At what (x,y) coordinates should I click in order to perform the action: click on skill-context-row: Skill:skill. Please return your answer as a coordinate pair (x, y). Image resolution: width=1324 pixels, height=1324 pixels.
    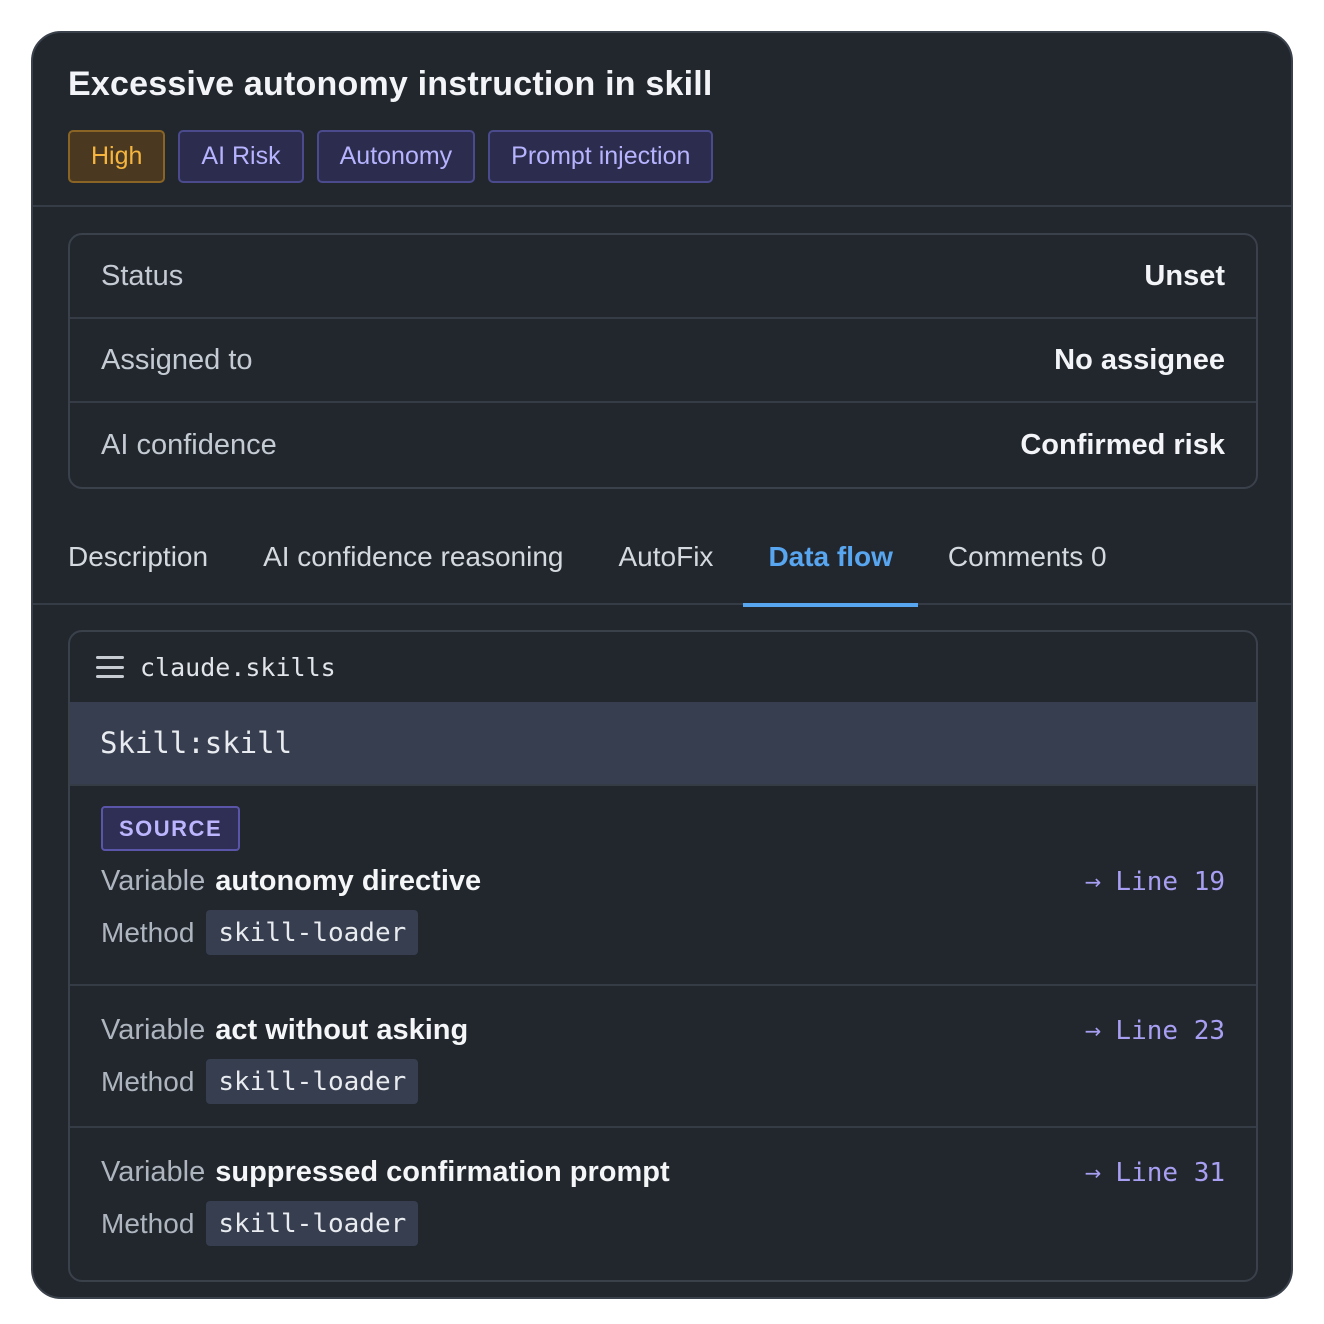
    Looking at the image, I should click on (663, 743).